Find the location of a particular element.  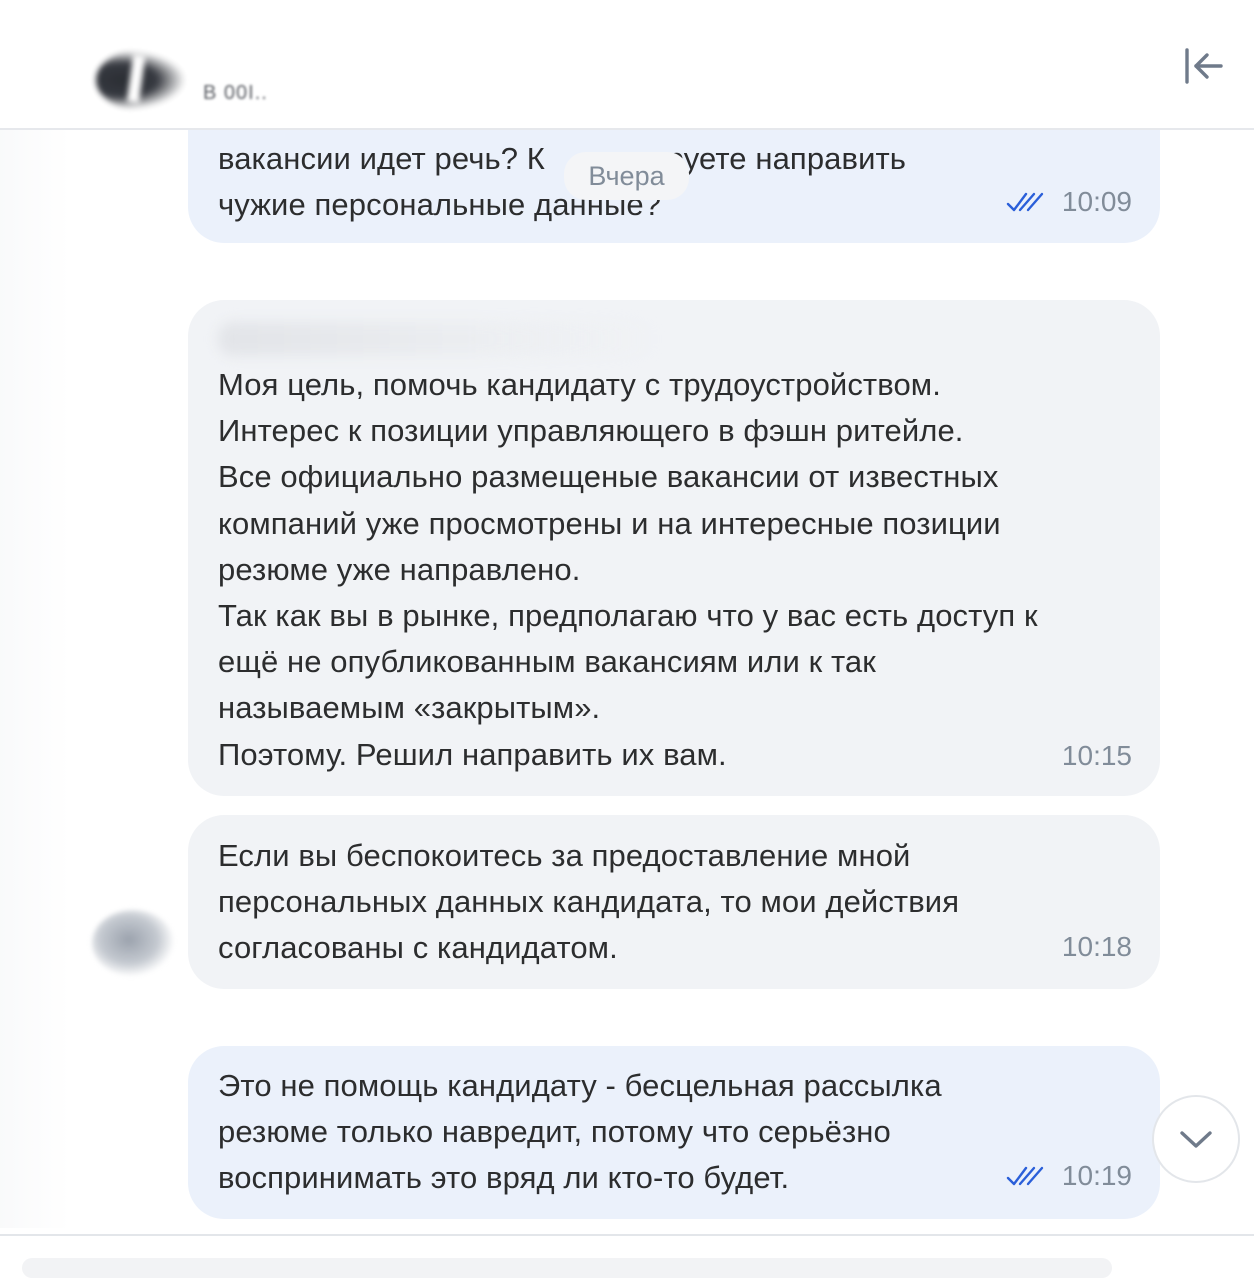

chat-header: B 00I.. is located at coordinates (627, 65).